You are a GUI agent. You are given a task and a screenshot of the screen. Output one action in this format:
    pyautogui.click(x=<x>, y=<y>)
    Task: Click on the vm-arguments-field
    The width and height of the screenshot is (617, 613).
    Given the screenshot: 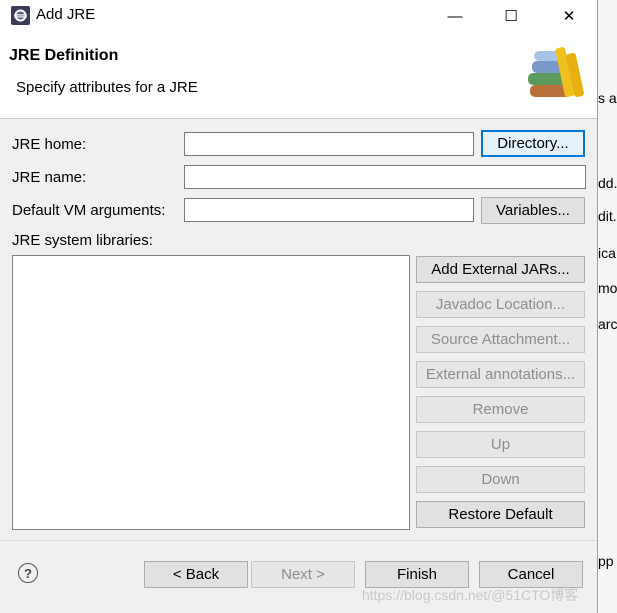 What is the action you would take?
    pyautogui.click(x=329, y=210)
    